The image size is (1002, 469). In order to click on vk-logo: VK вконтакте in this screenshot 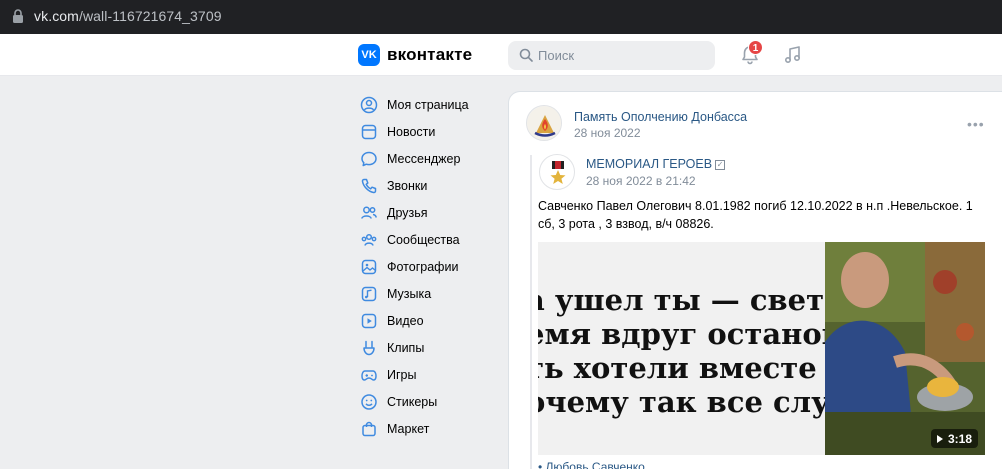, I will do `click(415, 55)`.